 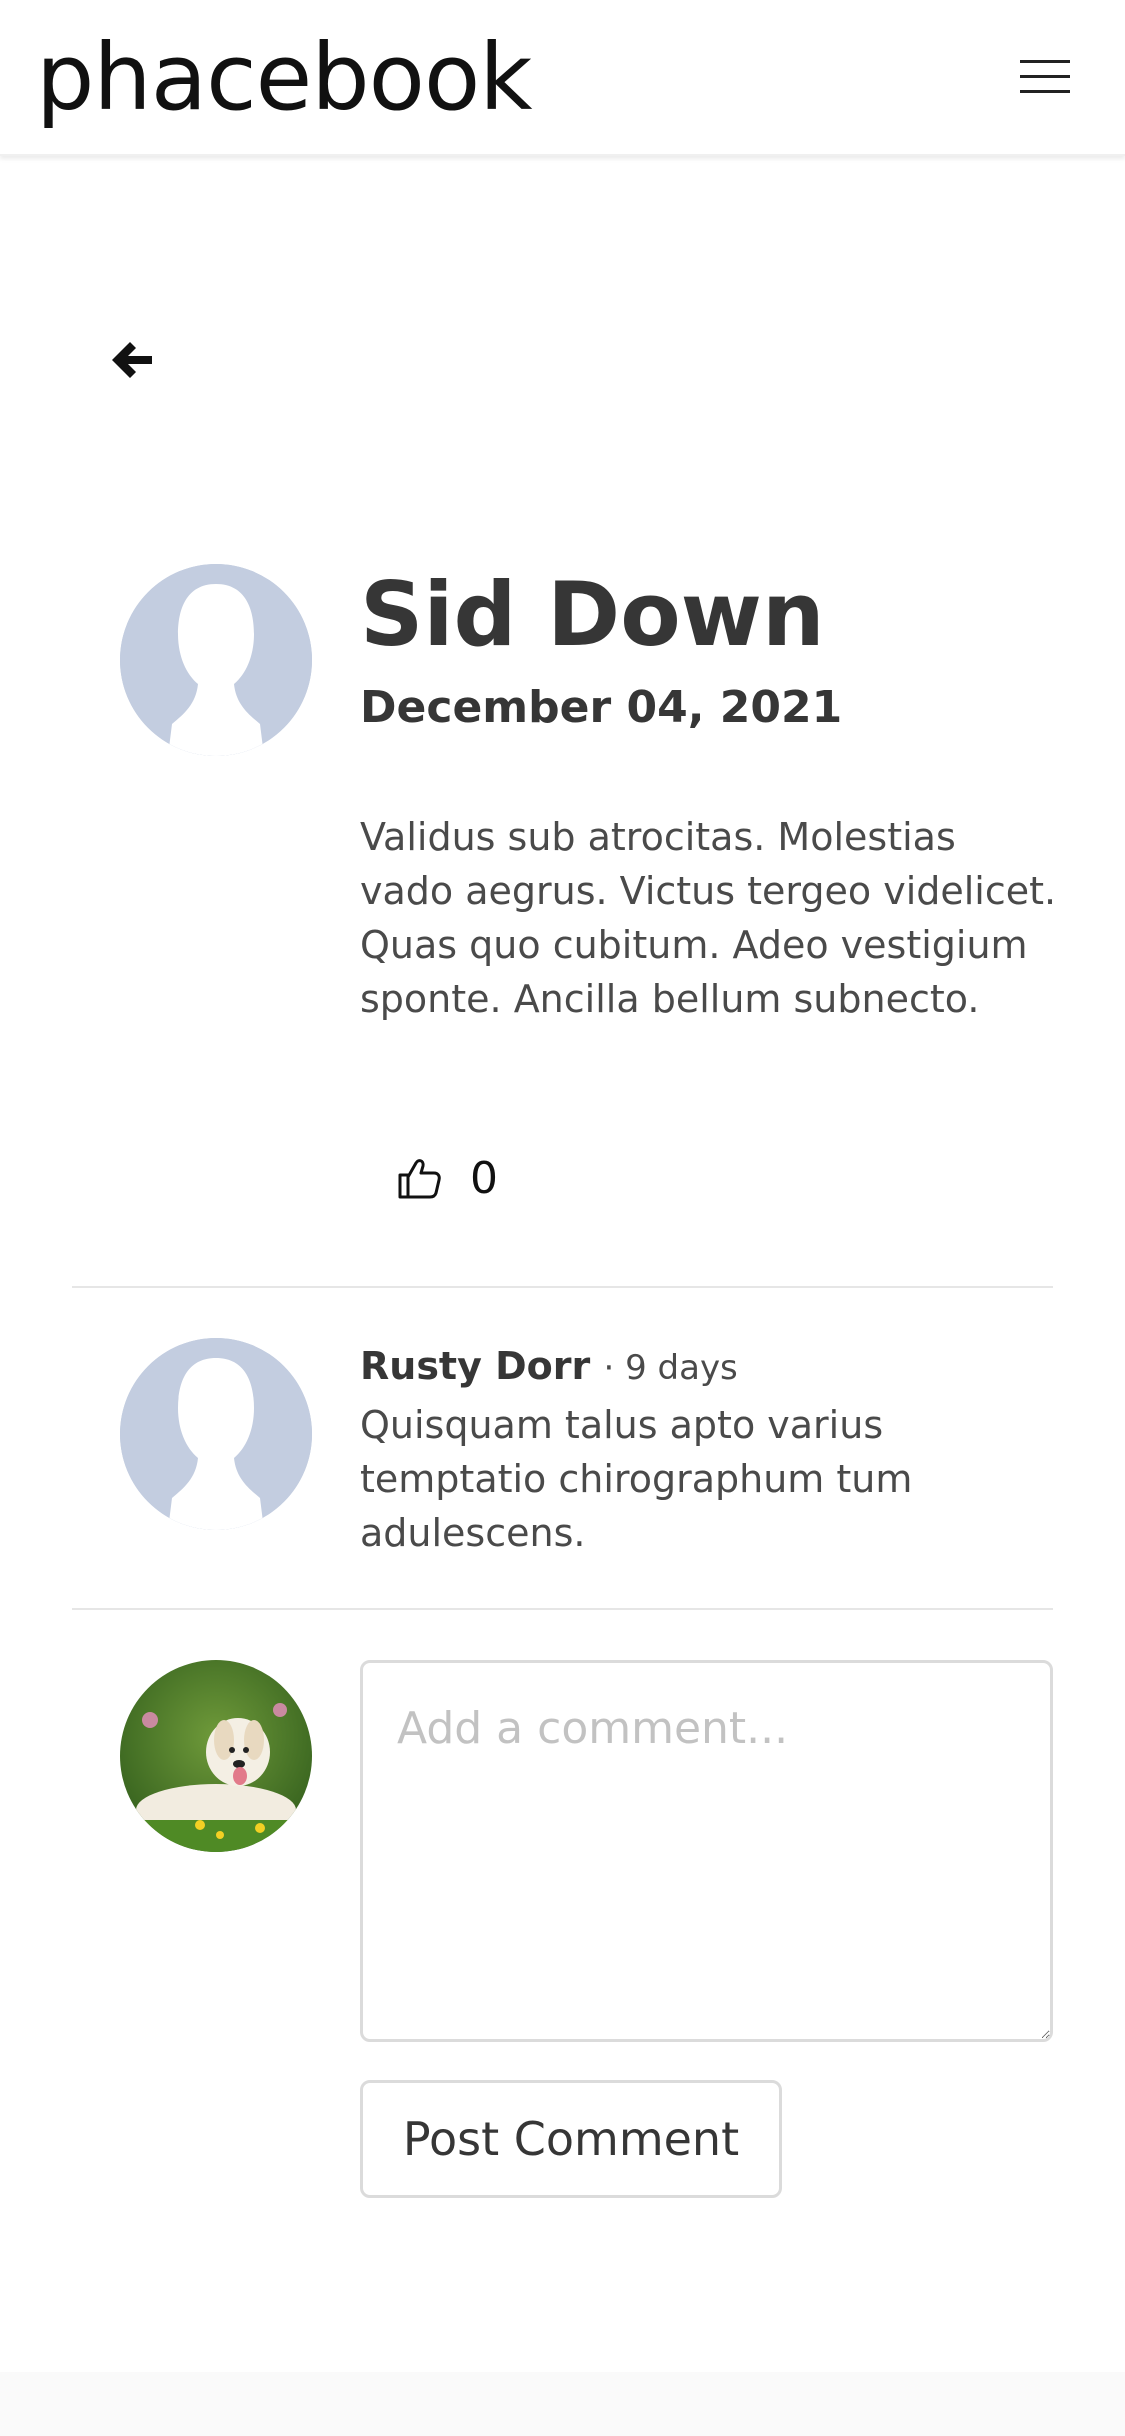 What do you see at coordinates (592, 615) in the screenshot?
I see `post-author-name: Sid Down` at bounding box center [592, 615].